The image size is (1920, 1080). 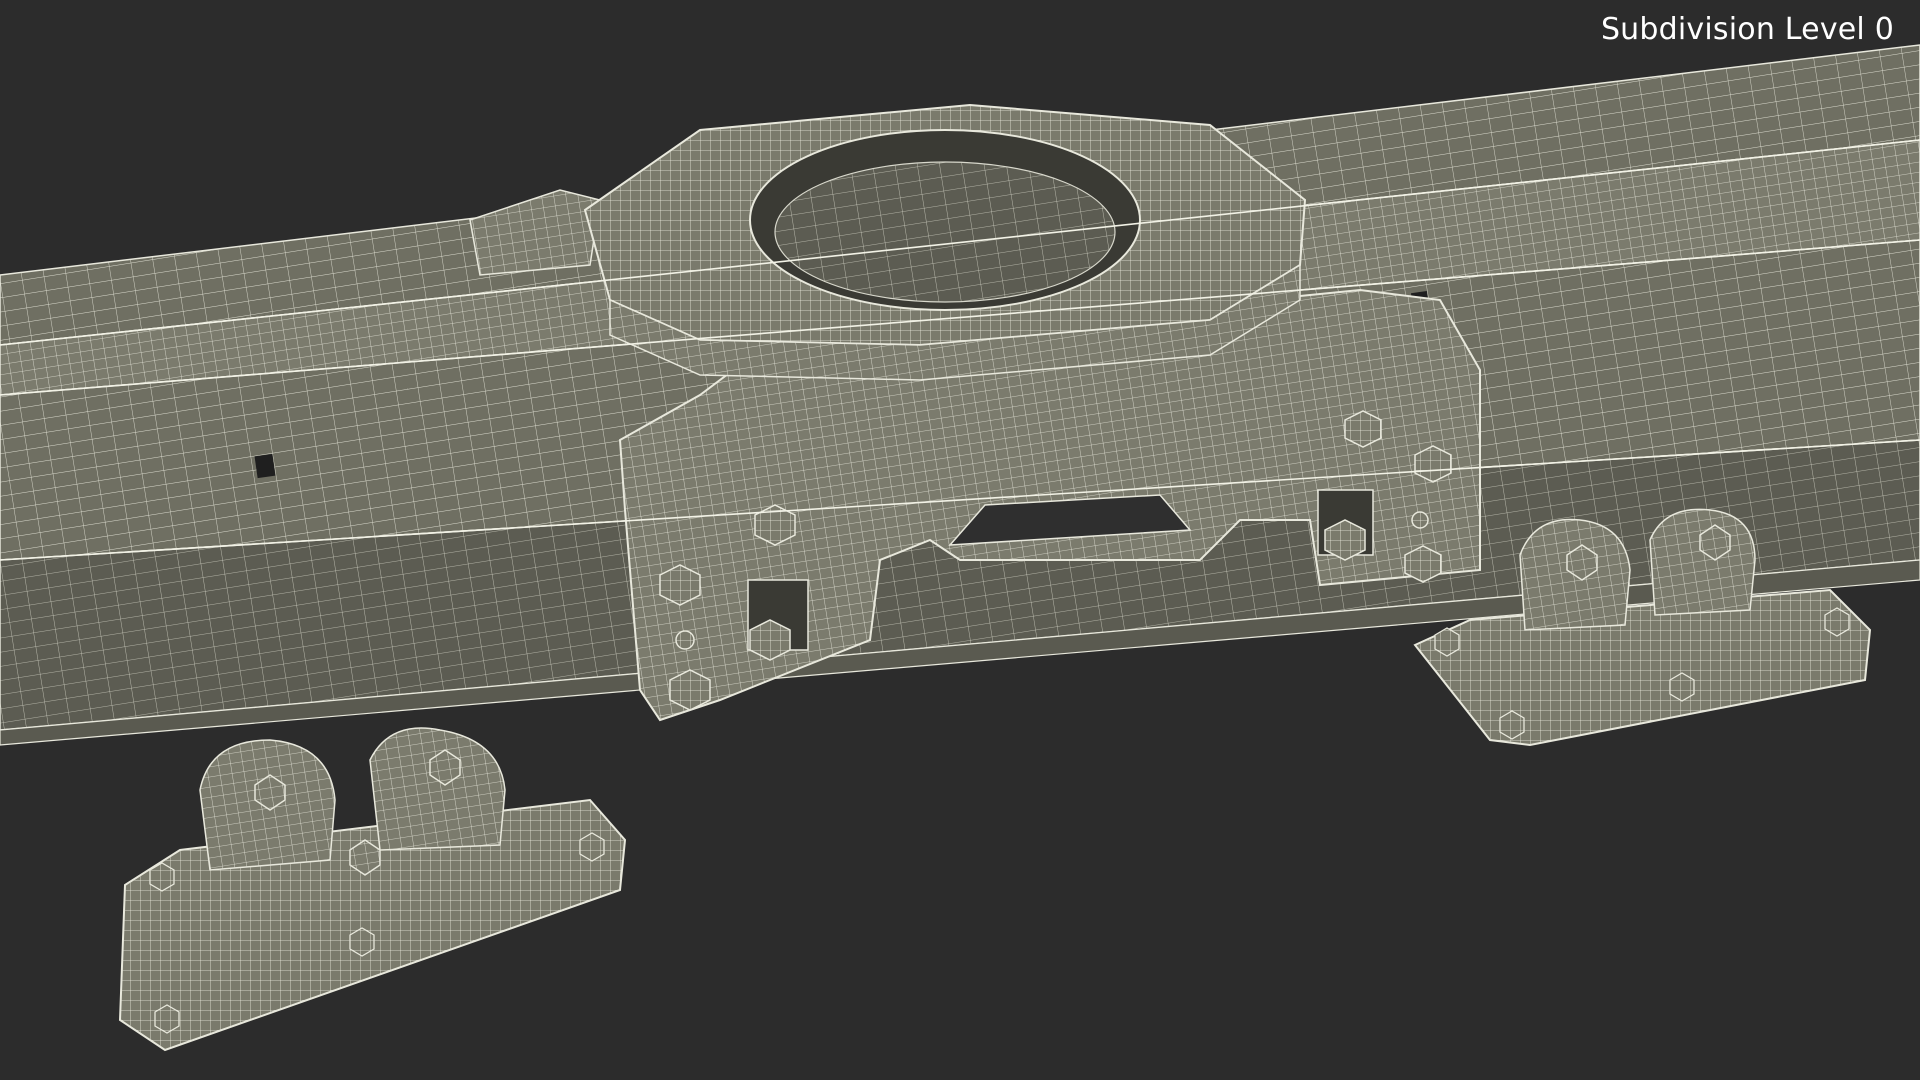 What do you see at coordinates (535, 232) in the screenshot?
I see `carriage-side-tab` at bounding box center [535, 232].